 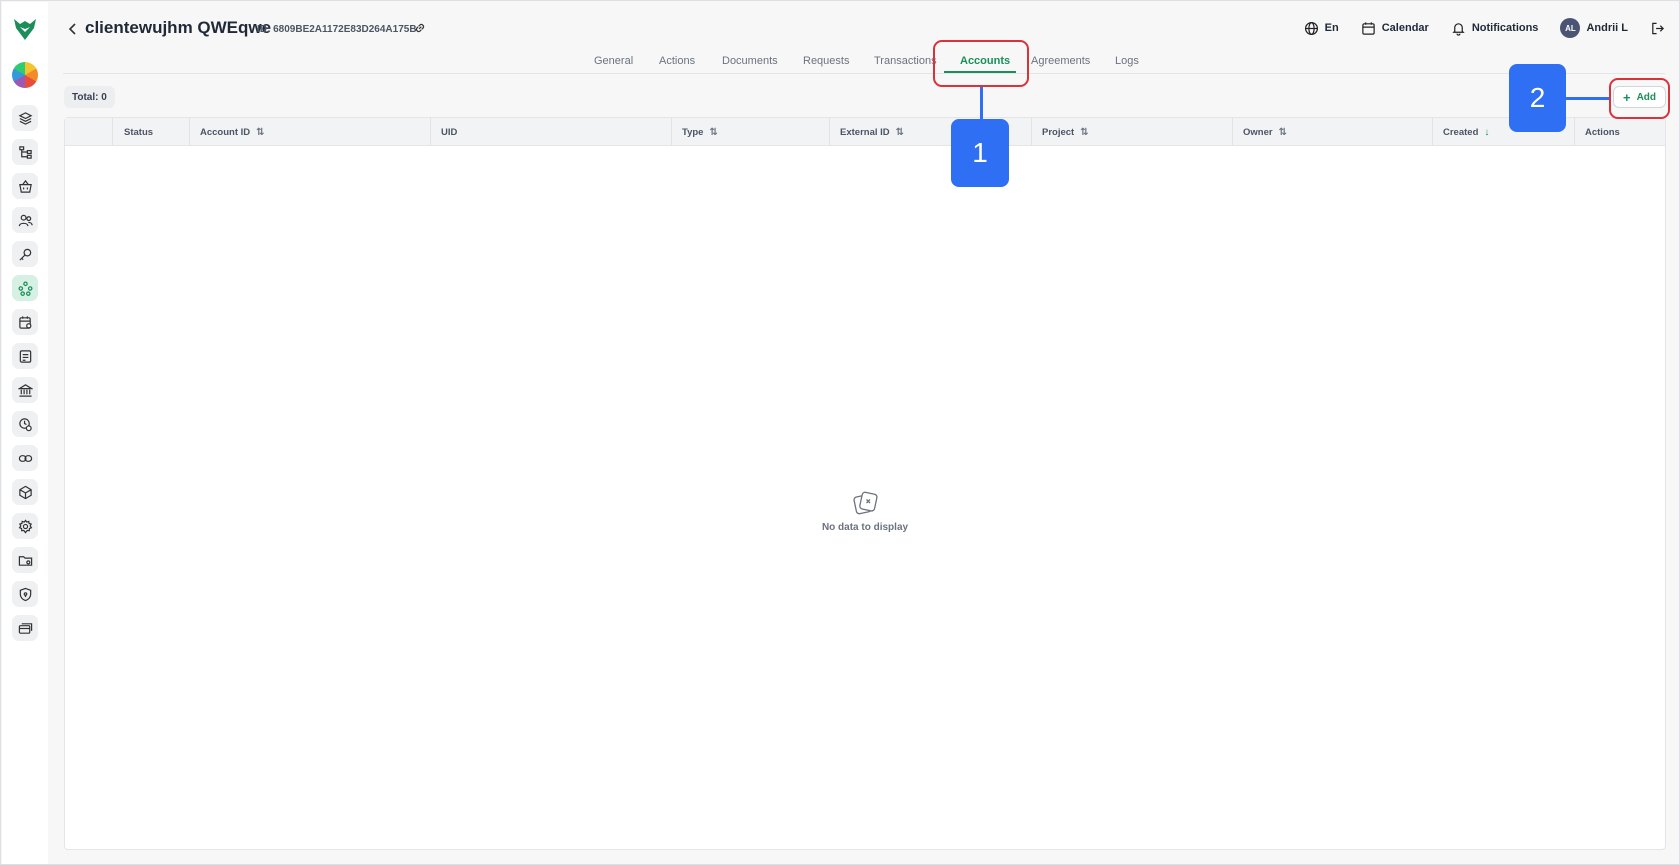 What do you see at coordinates (25, 152) in the screenshot?
I see `hierarchy-icon` at bounding box center [25, 152].